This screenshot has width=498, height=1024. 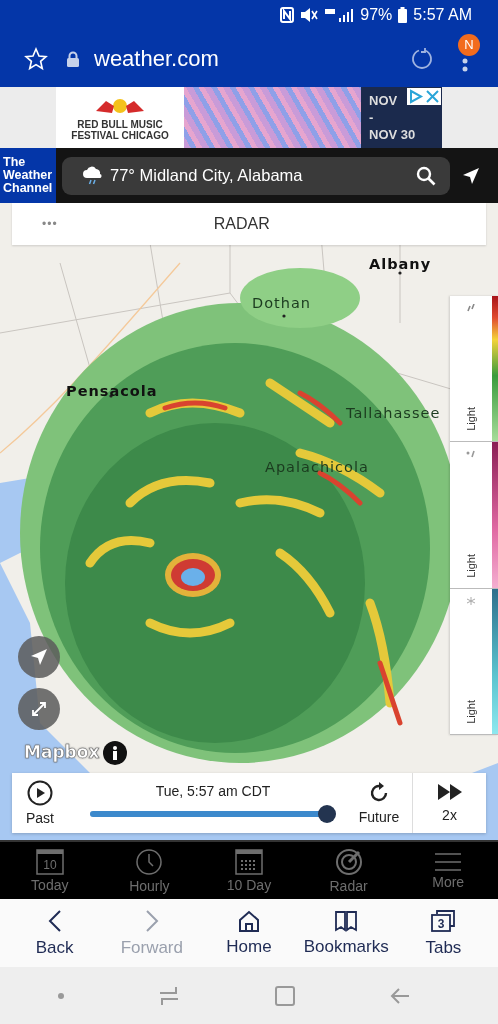 I want to click on hurricane-eye-drawing, so click(x=193, y=575).